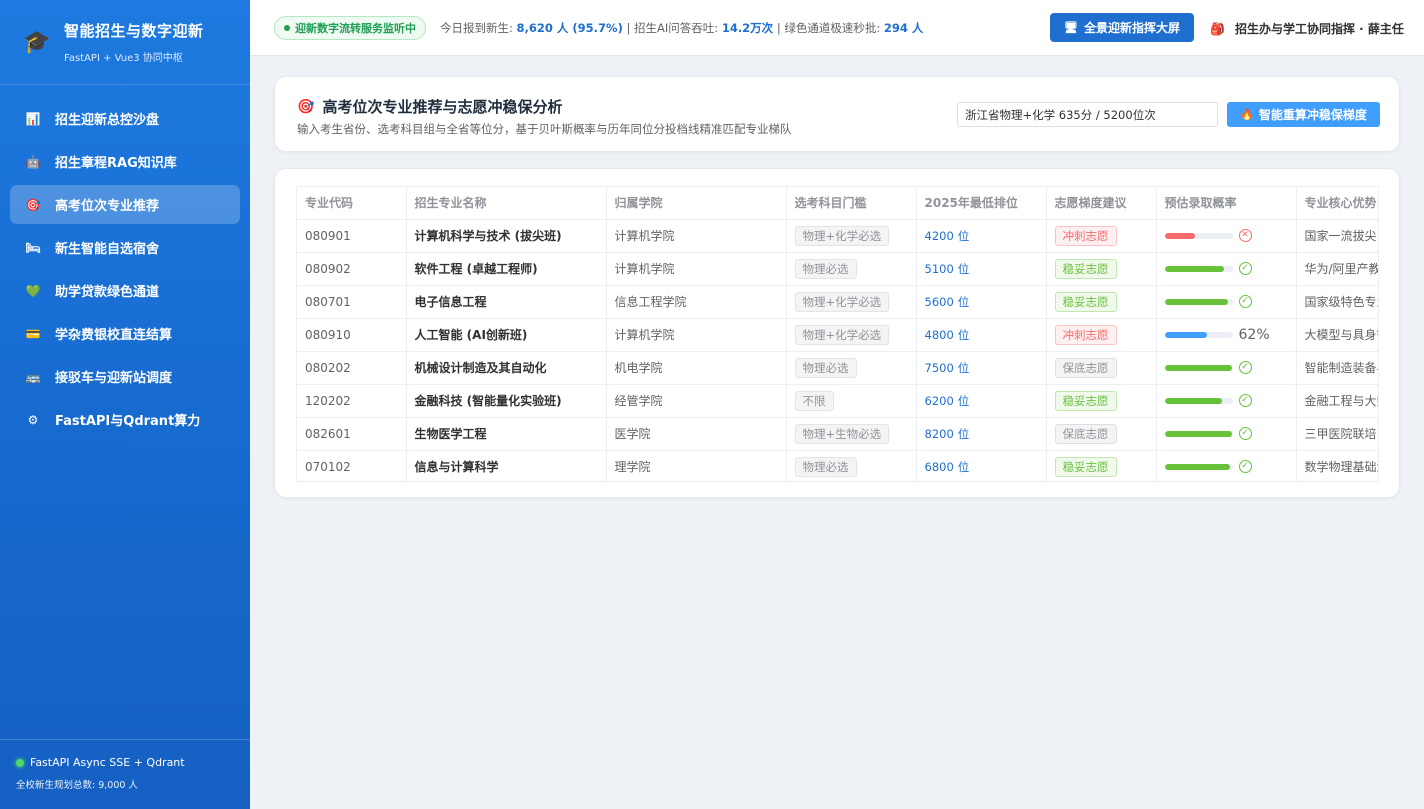 The width and height of the screenshot is (1424, 809). What do you see at coordinates (939, 400) in the screenshot?
I see `min-rank-number: 6200` at bounding box center [939, 400].